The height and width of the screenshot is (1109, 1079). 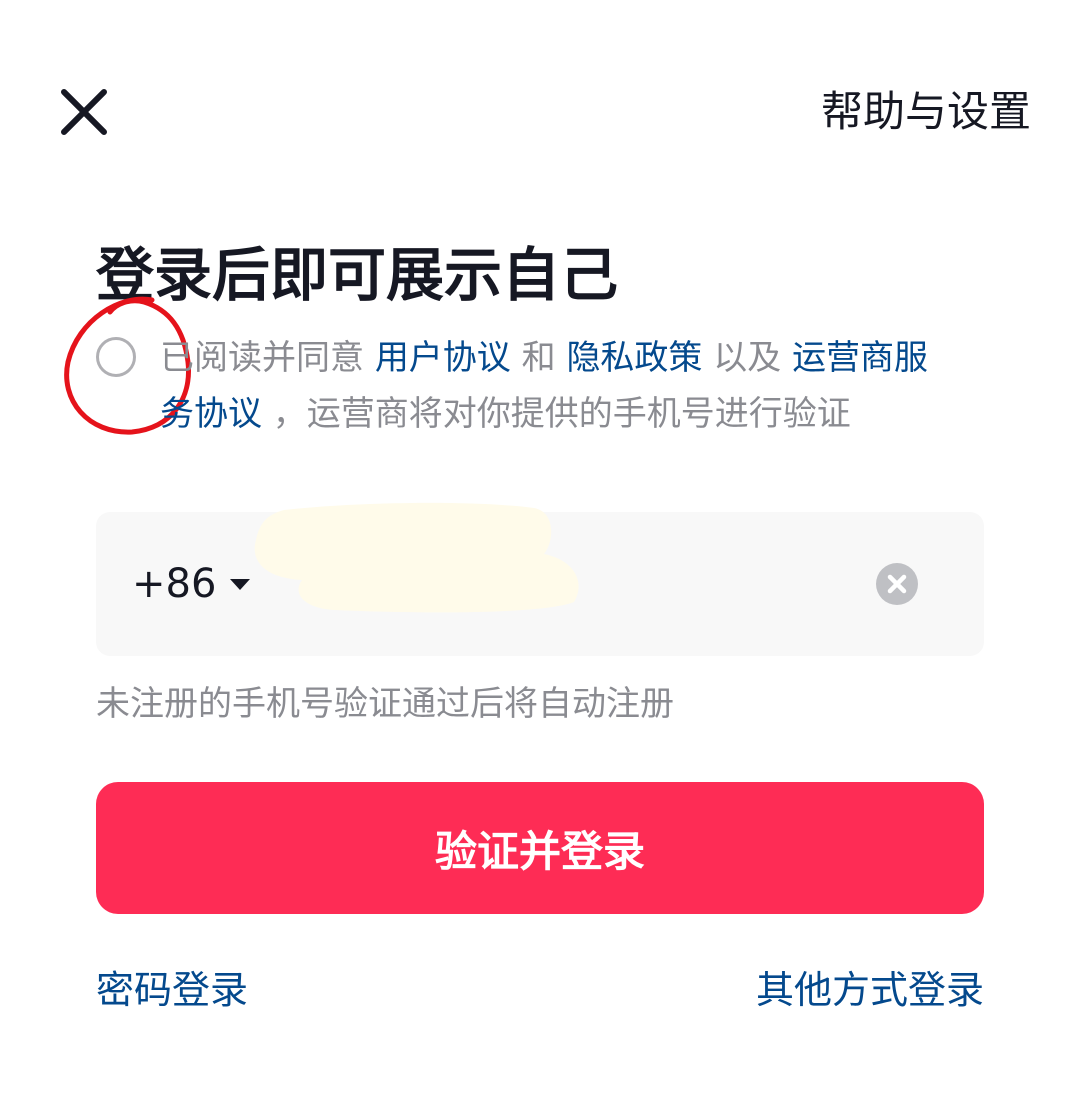 What do you see at coordinates (174, 584) in the screenshot?
I see `country-code: +86` at bounding box center [174, 584].